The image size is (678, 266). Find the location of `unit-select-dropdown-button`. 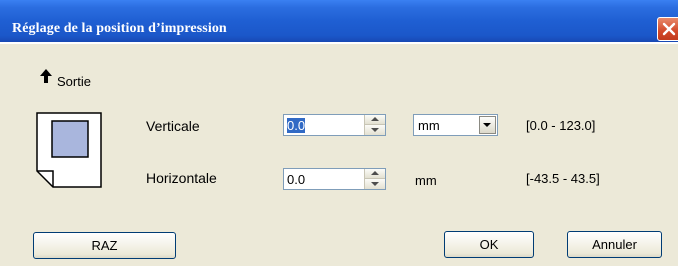

unit-select-dropdown-button is located at coordinates (487, 125).